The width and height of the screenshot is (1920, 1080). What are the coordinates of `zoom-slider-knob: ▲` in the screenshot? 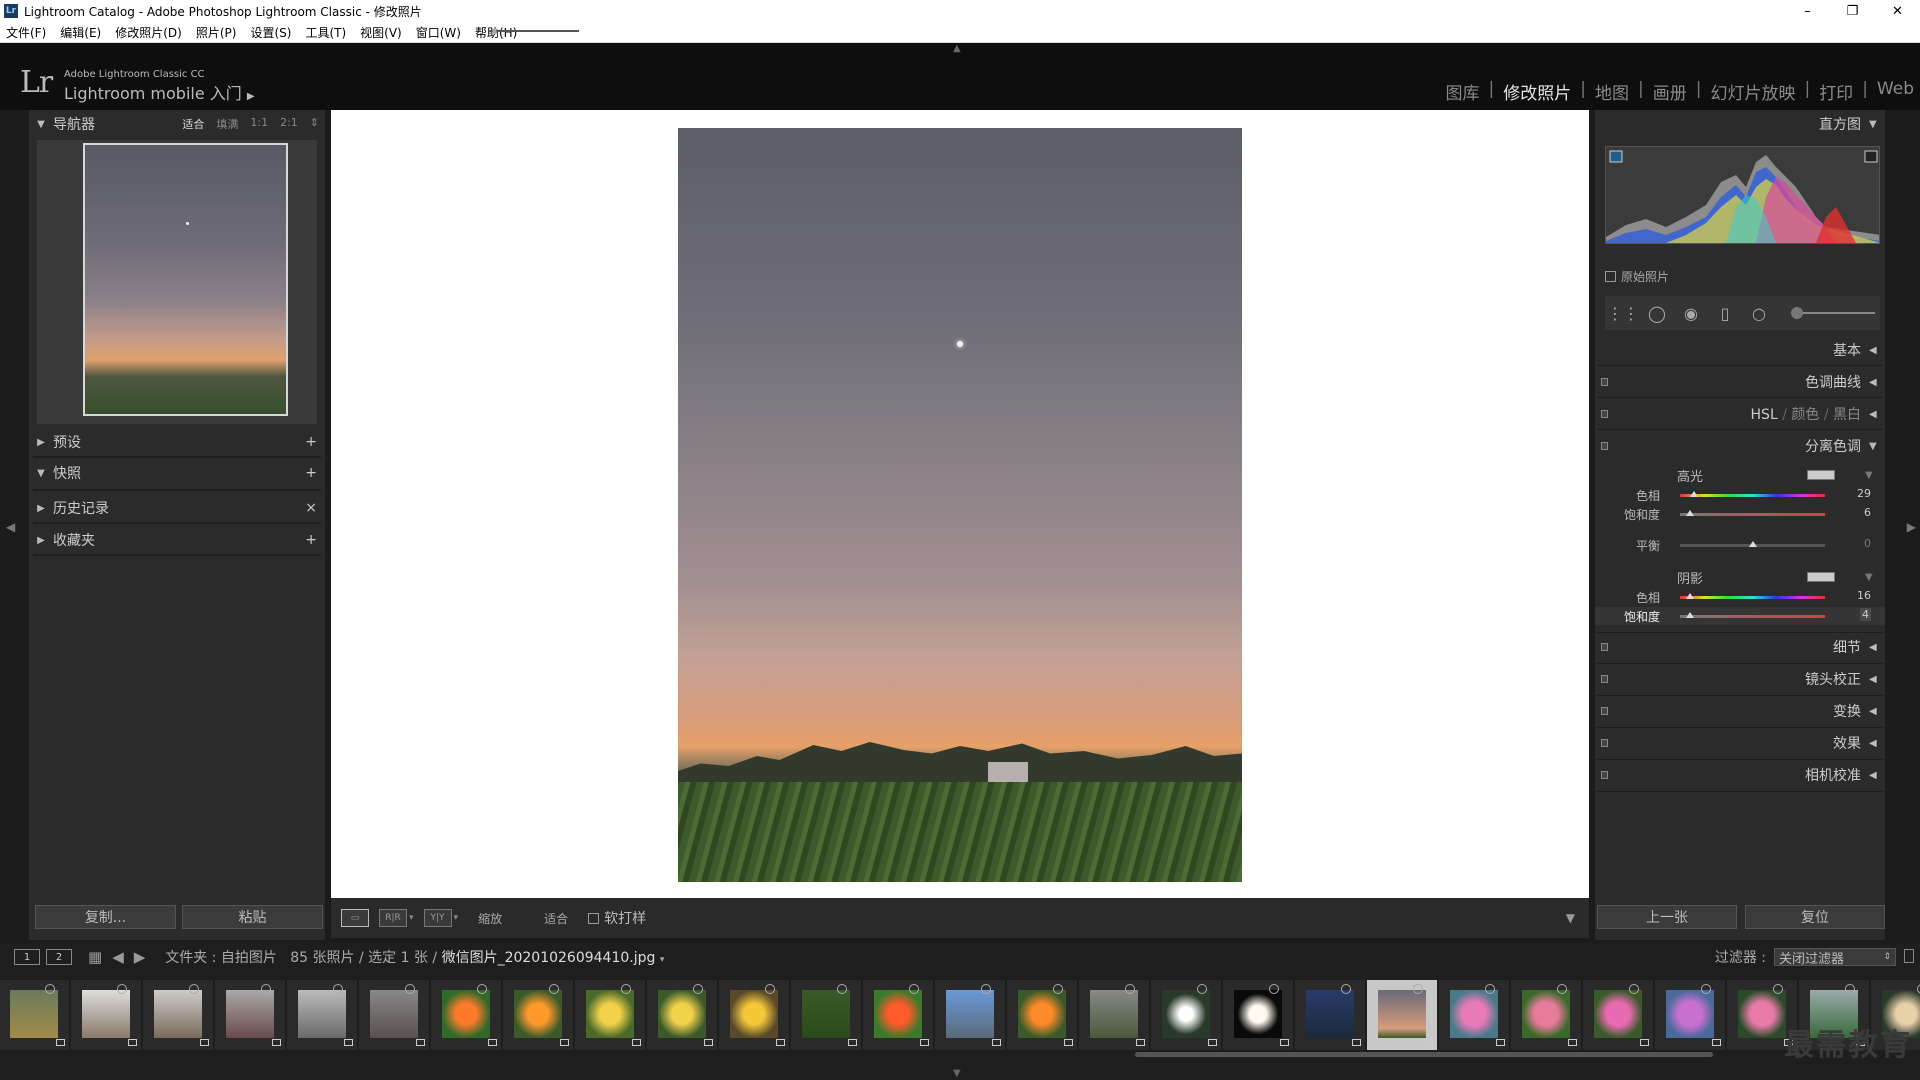 It's located at (494, 31).